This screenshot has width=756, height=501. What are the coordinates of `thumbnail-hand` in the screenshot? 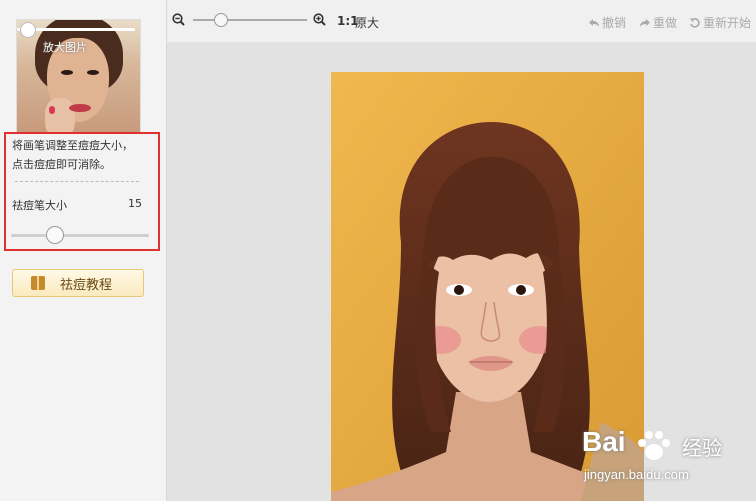 It's located at (60, 115).